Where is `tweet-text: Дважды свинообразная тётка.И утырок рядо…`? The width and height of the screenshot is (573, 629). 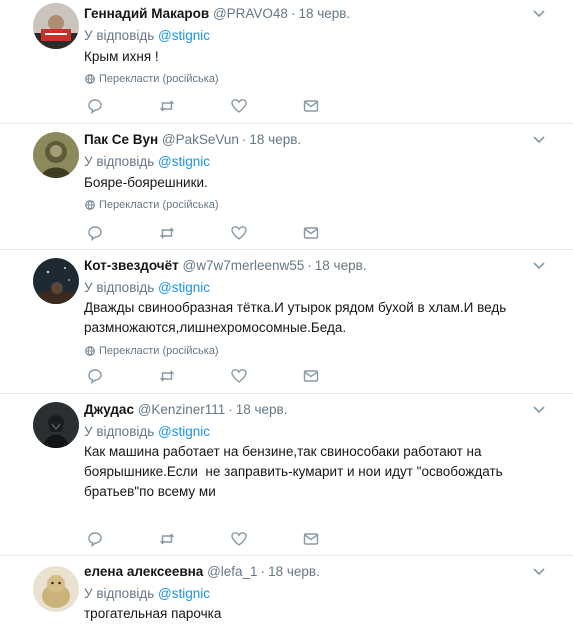
tweet-text: Дважды свинообразная тётка.И утырок рядо… is located at coordinates (295, 317).